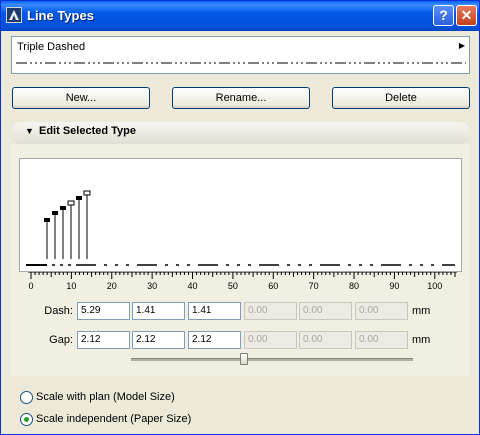 Image resolution: width=480 pixels, height=435 pixels. Describe the element at coordinates (112, 286) in the screenshot. I see `ruler-tick-label: 20` at that location.